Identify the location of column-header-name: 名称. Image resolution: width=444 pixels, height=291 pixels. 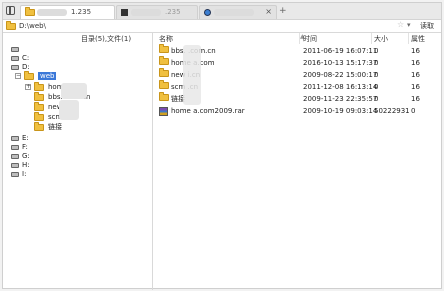
(166, 39).